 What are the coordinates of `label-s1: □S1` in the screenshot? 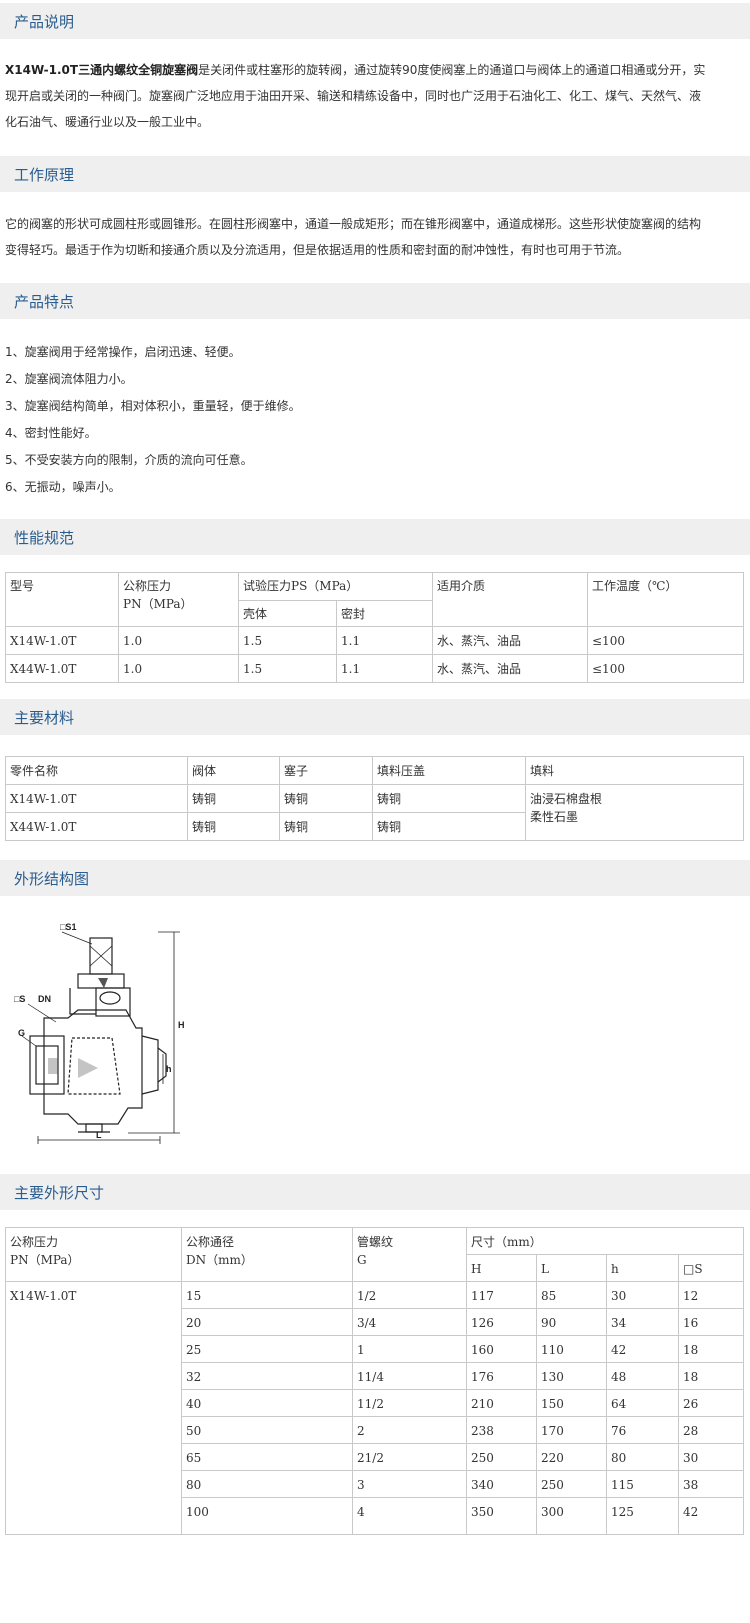 It's located at (68, 927).